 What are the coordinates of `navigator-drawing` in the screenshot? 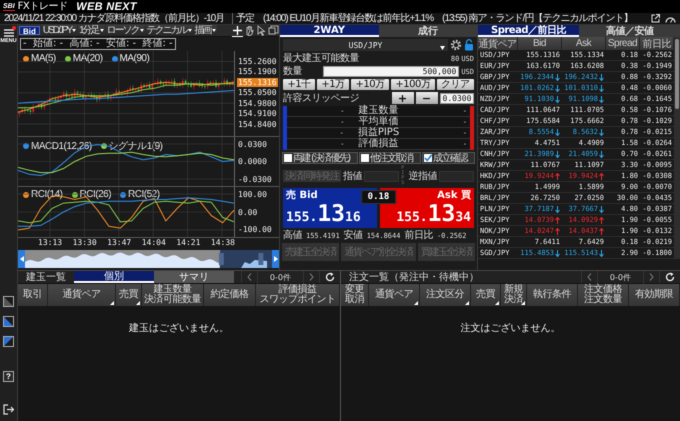 It's located at (148, 259).